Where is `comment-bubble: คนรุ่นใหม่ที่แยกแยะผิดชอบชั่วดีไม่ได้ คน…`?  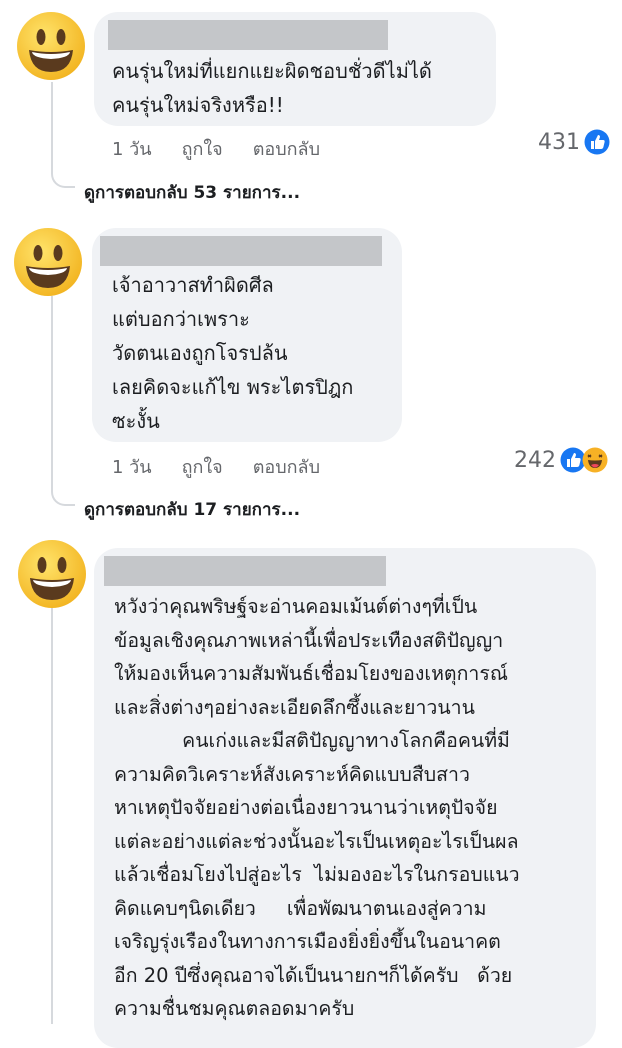 comment-bubble: คนรุ่นใหม่ที่แยกแยะผิดชอบชั่วดีไม่ได้ คน… is located at coordinates (295, 69).